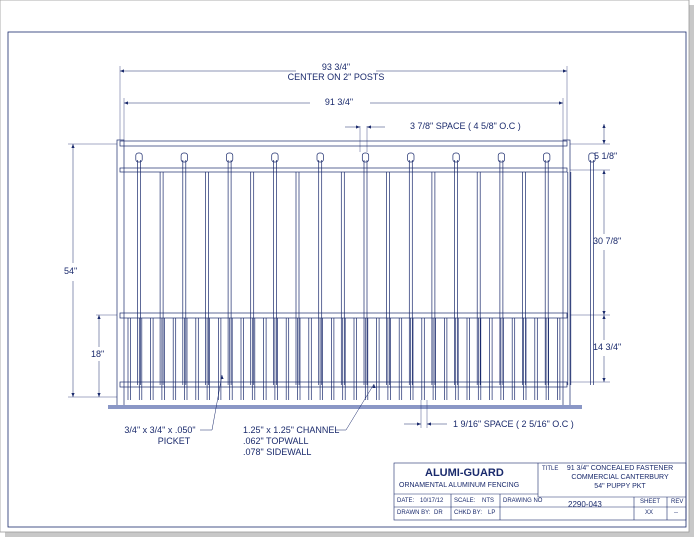 Image resolution: width=700 pixels, height=550 pixels. I want to click on title-line-2: COMMERCIAL CANTERBURY, so click(620, 477).